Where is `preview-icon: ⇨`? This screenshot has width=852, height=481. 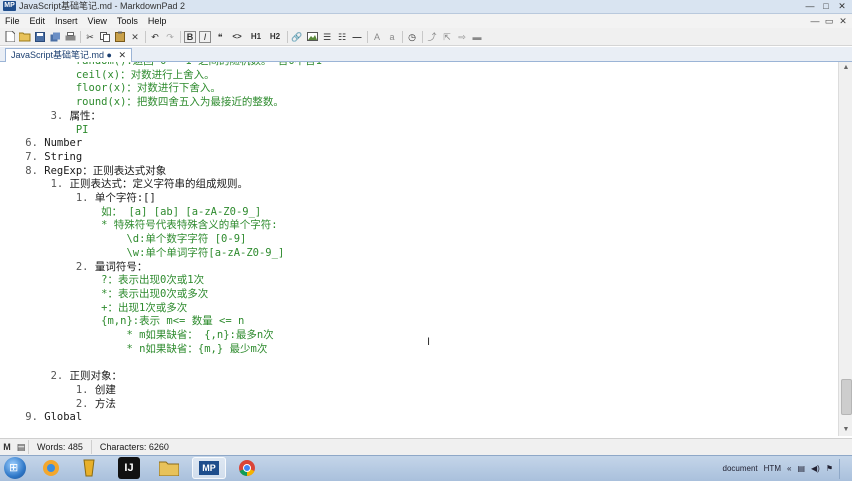 preview-icon: ⇨ is located at coordinates (462, 37).